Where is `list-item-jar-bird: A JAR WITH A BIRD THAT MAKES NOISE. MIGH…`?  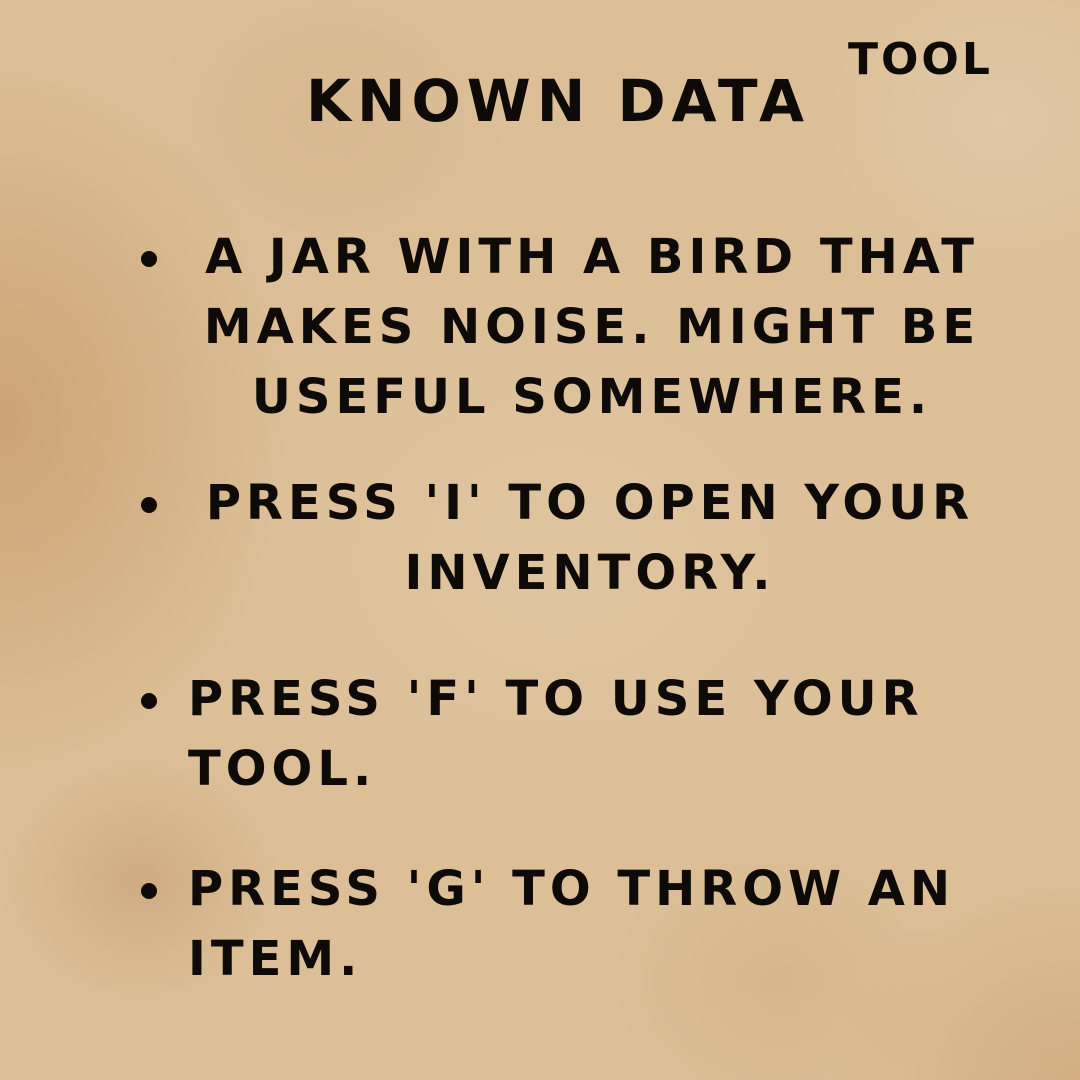
list-item-jar-bird: A JAR WITH A BIRD THAT MAKES NOISE. MIGH… is located at coordinates (592, 327).